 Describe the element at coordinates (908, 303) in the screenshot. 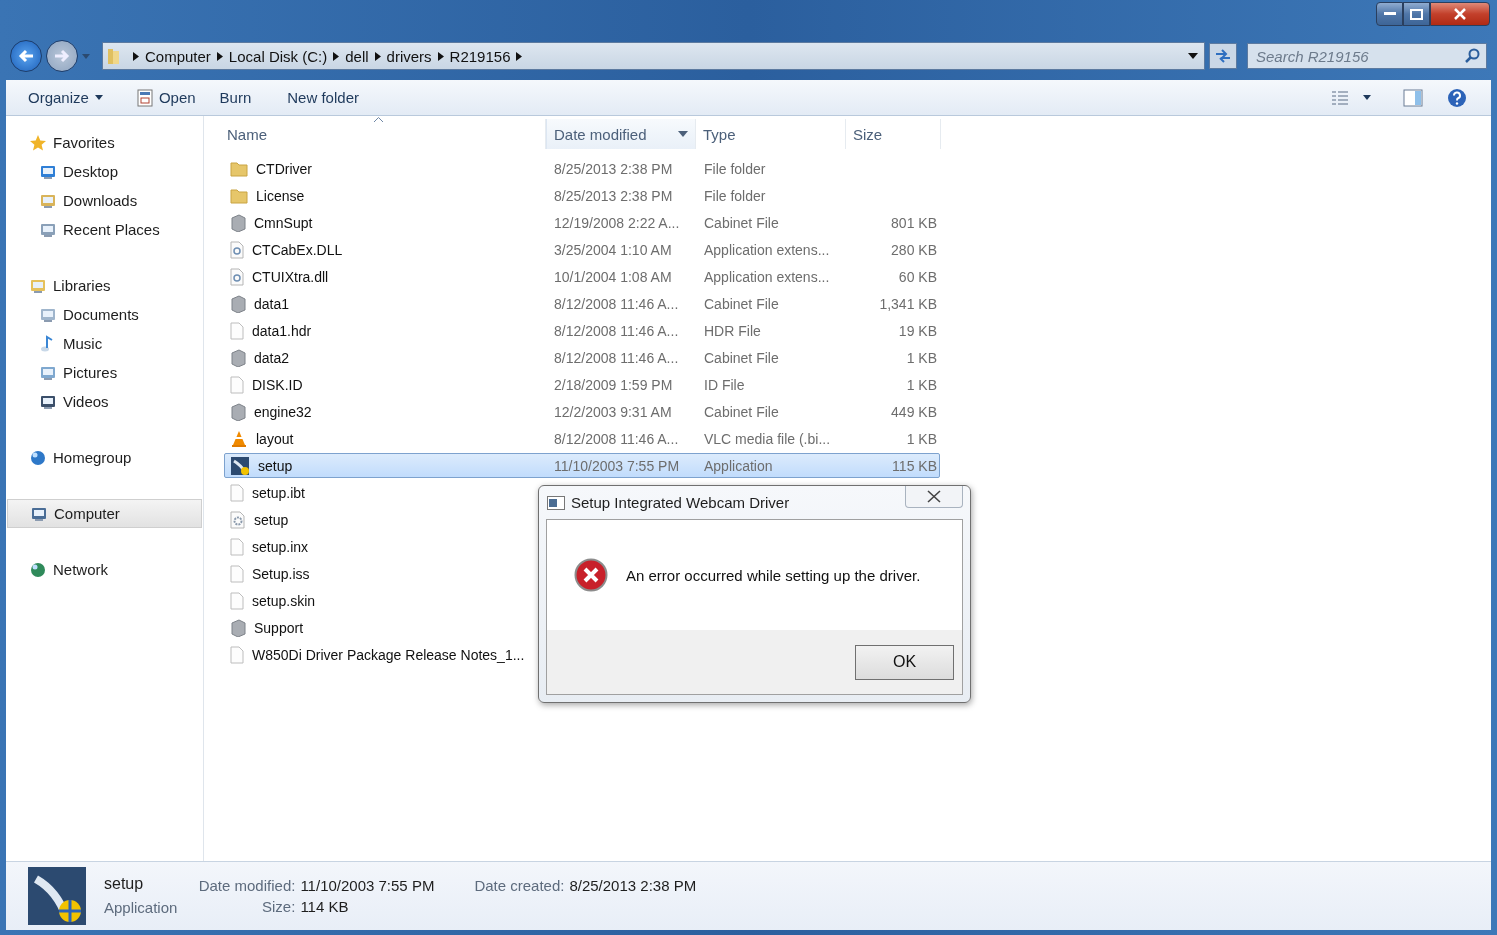

I see `size-cell: 1,341 KB` at that location.